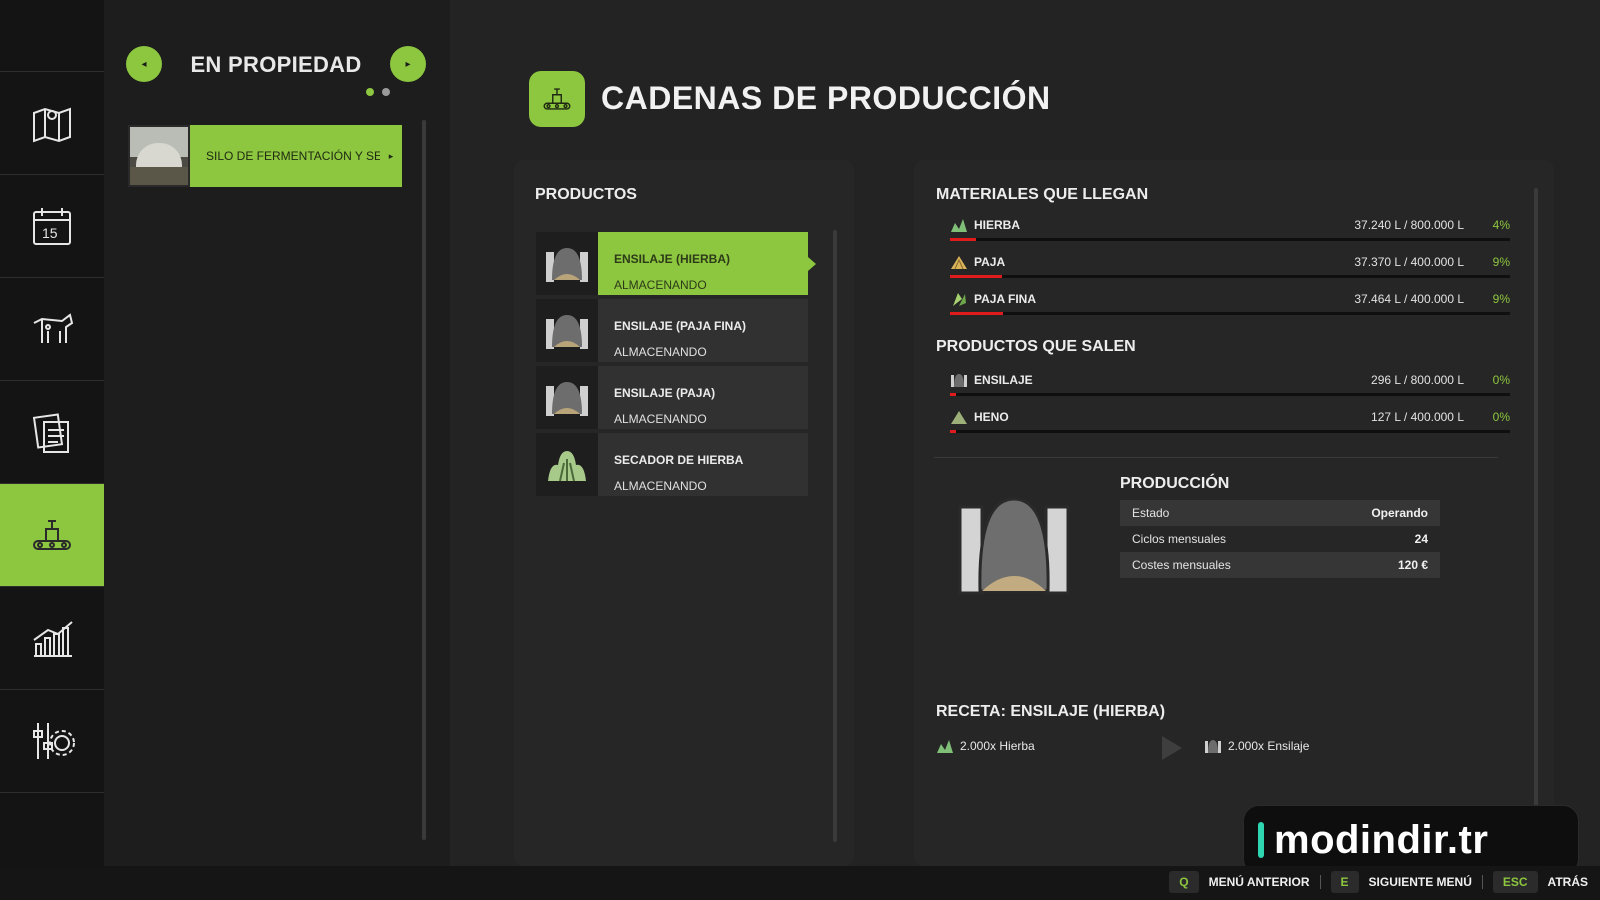 The height and width of the screenshot is (900, 1600). Describe the element at coordinates (1421, 539) in the screenshot. I see `info-value: 24` at that location.